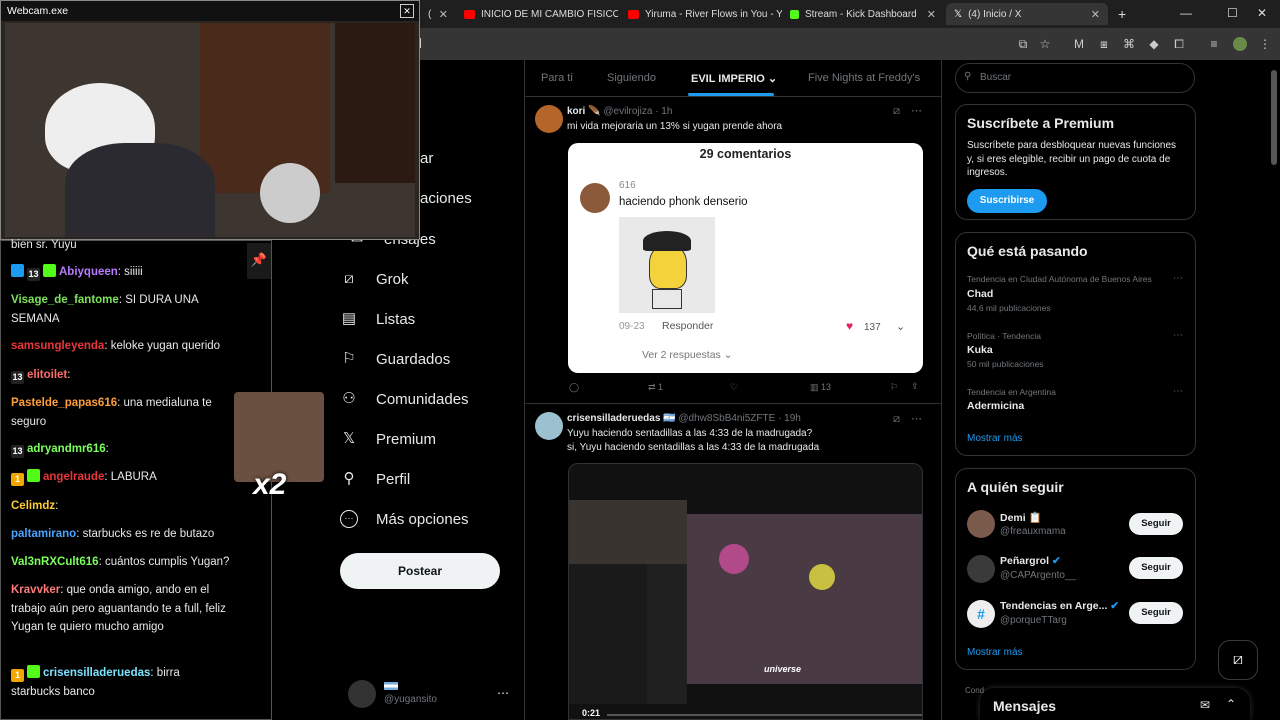  I want to click on dislike-icon: ⌄, so click(900, 326).